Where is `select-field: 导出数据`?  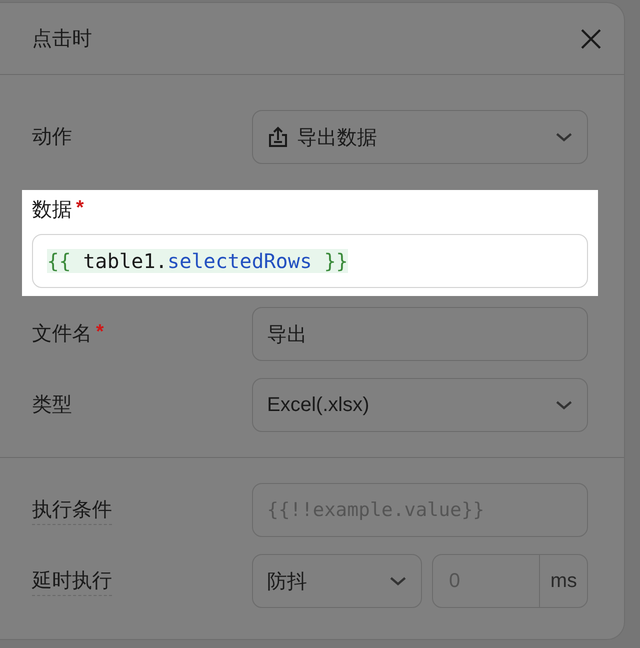
select-field: 导出数据 is located at coordinates (420, 137).